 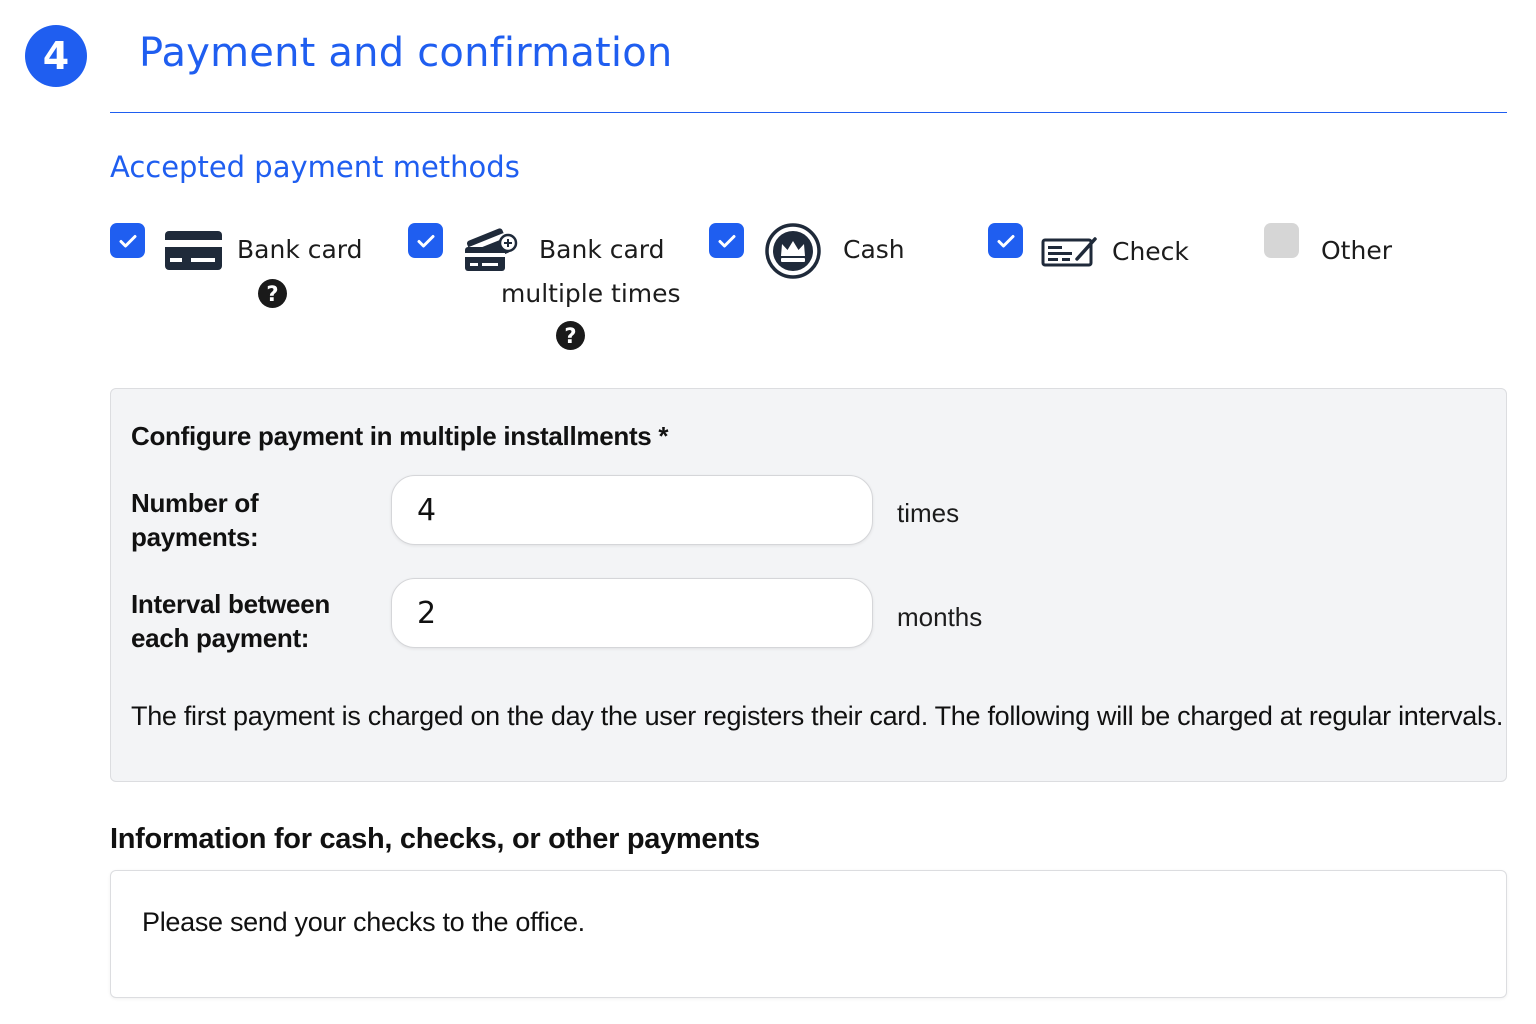 I want to click on bank-card-help-icon: ?, so click(x=272, y=293).